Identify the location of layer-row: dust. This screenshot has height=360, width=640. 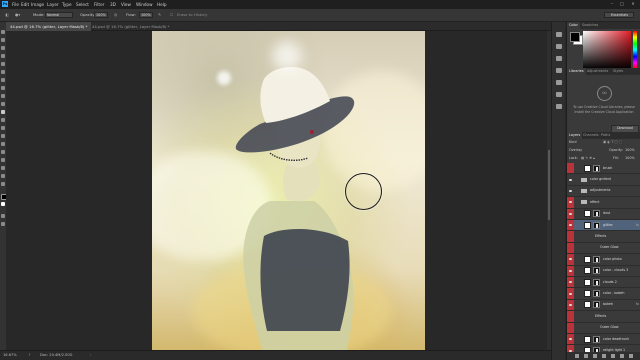
(603, 214).